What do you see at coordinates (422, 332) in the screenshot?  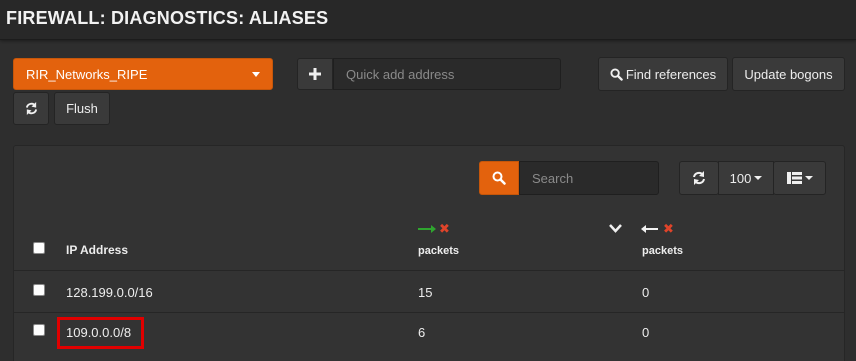 I see `in-packets-cell: 6` at bounding box center [422, 332].